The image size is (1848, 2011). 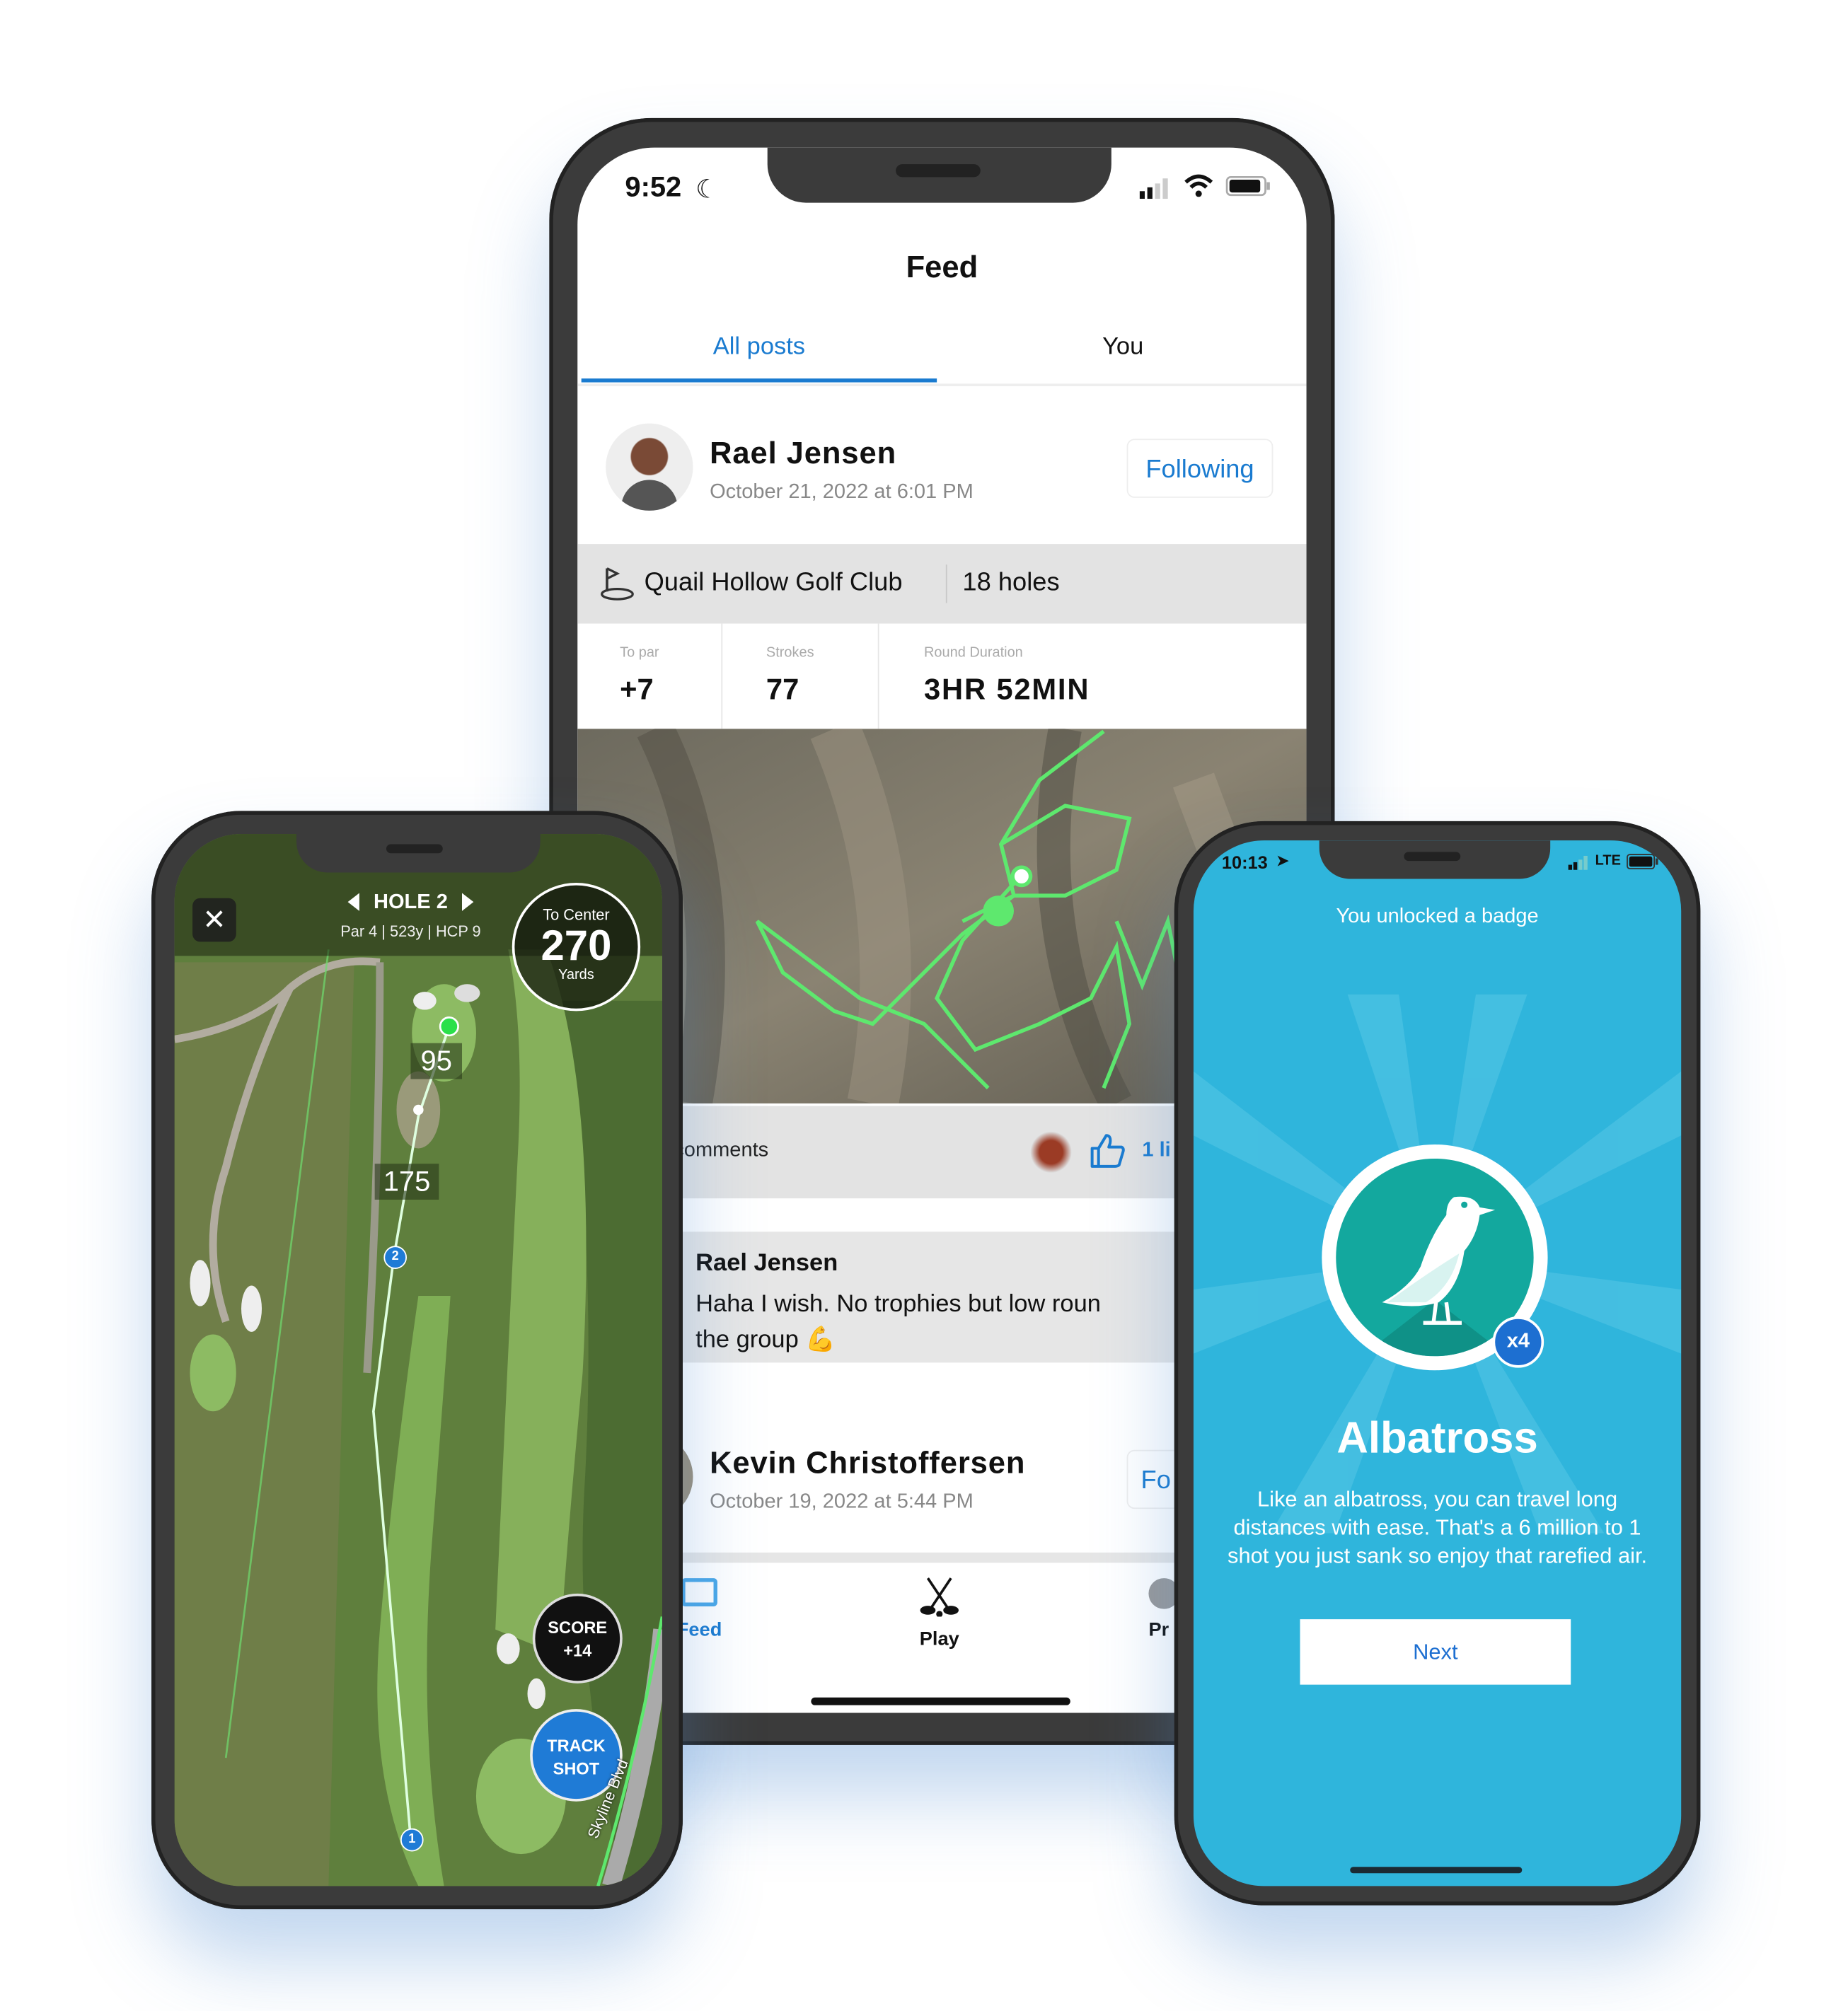 I want to click on page-title: Feed, so click(x=942, y=267).